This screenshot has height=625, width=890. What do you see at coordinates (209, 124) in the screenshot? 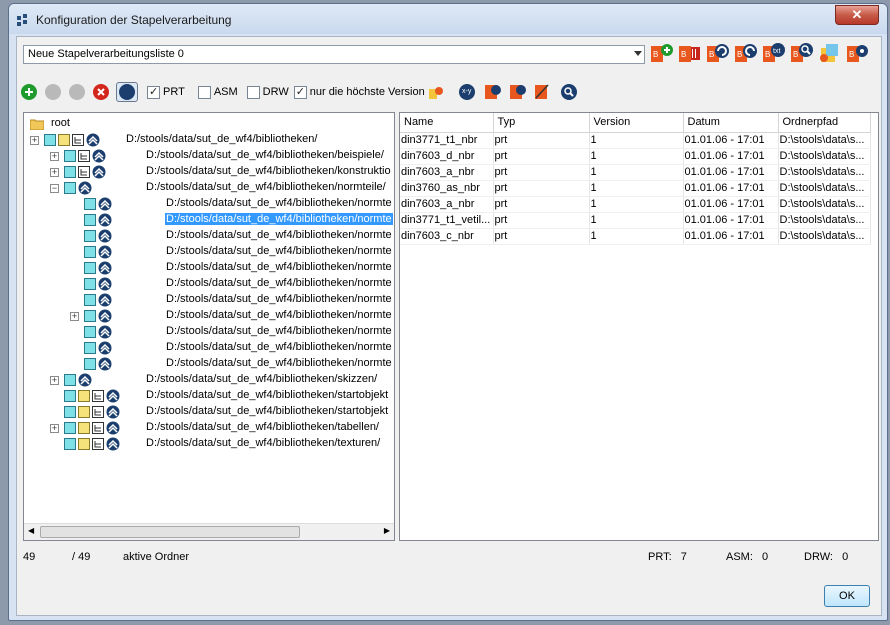
I see `tree-root: root` at bounding box center [209, 124].